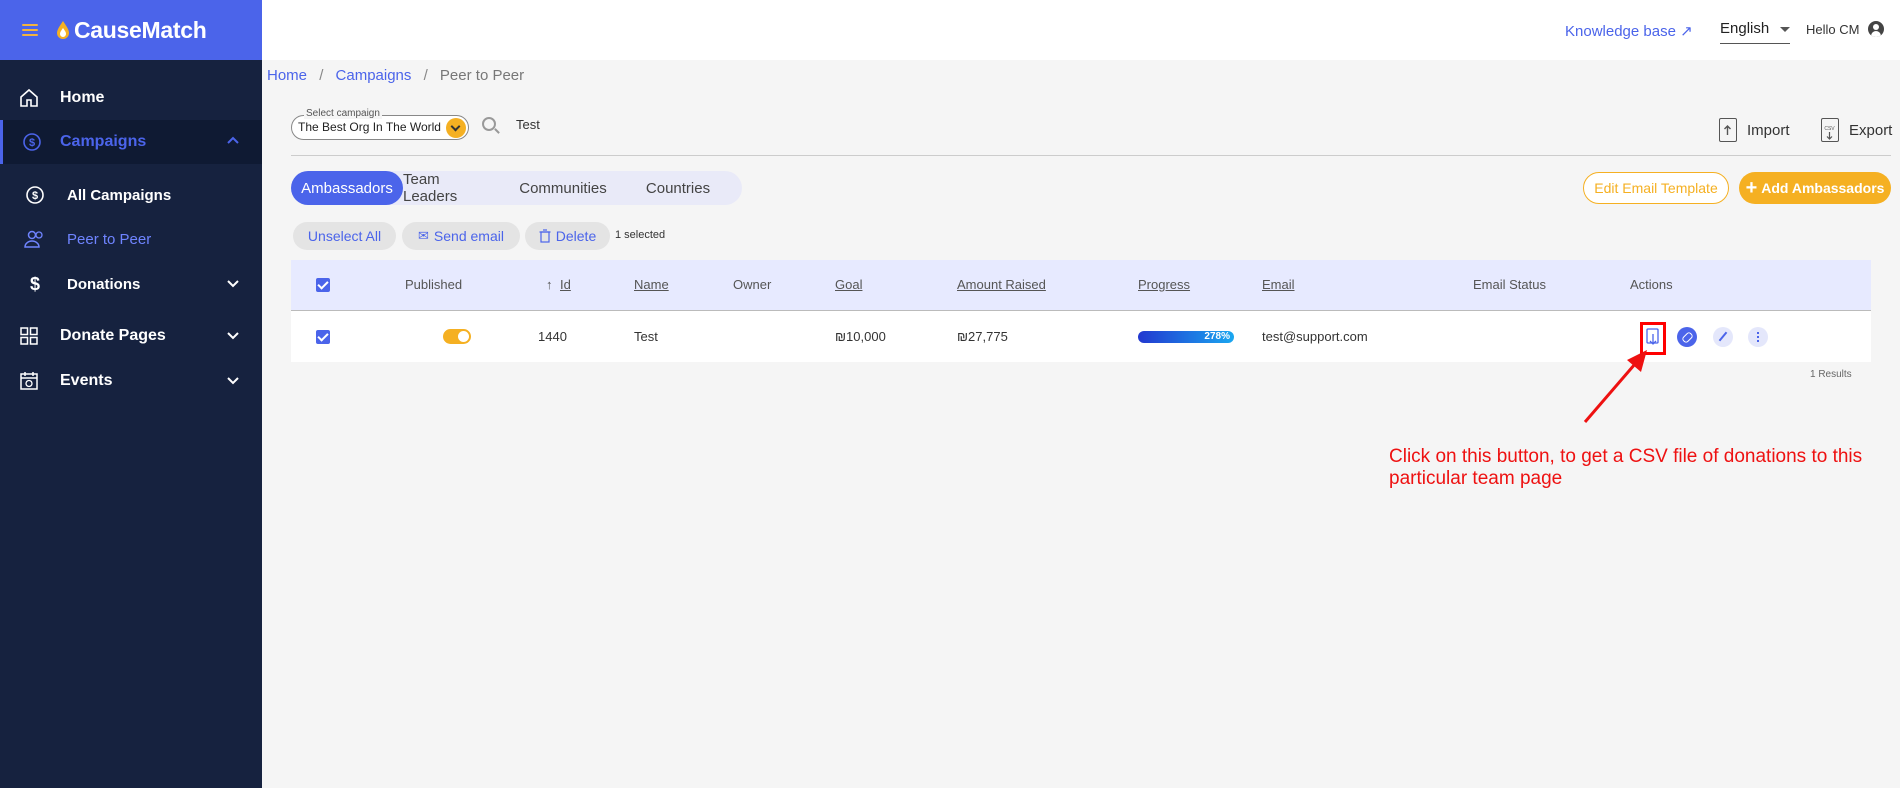  What do you see at coordinates (646, 336) in the screenshot?
I see `row-name: Test` at bounding box center [646, 336].